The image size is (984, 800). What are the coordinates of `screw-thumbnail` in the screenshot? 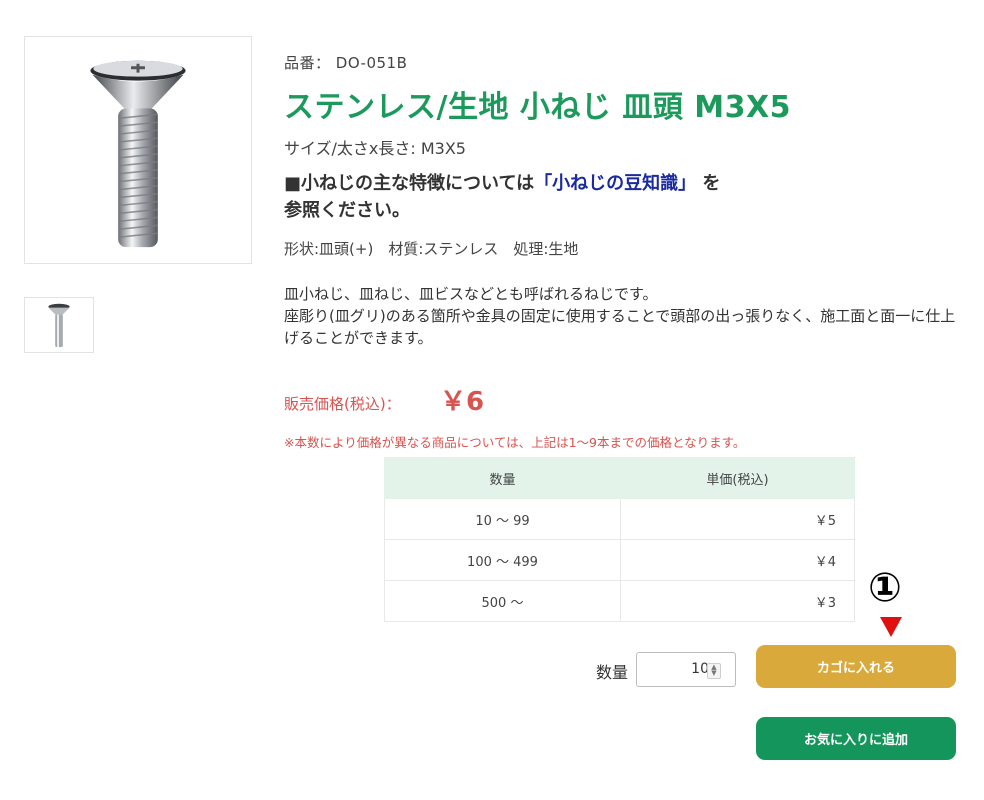 It's located at (59, 325).